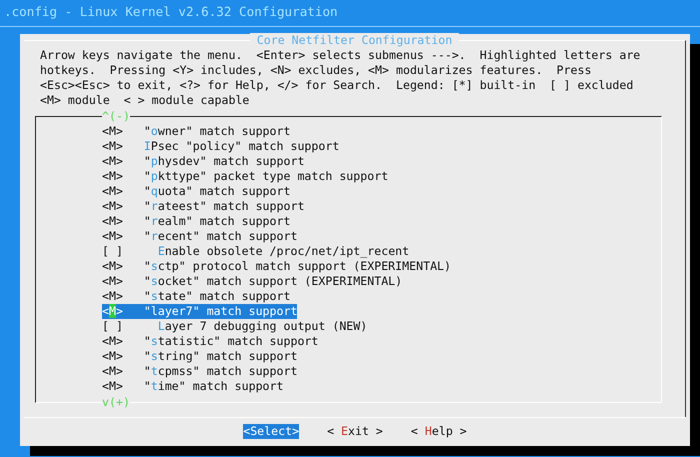  I want to click on menu-item: <M> "realm" match support, so click(196, 221).